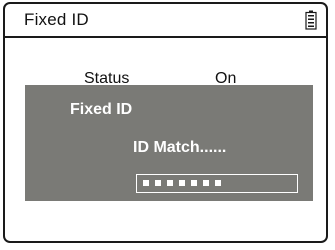 This screenshot has height=250, width=335. Describe the element at coordinates (311, 20) in the screenshot. I see `battery-icon` at that location.